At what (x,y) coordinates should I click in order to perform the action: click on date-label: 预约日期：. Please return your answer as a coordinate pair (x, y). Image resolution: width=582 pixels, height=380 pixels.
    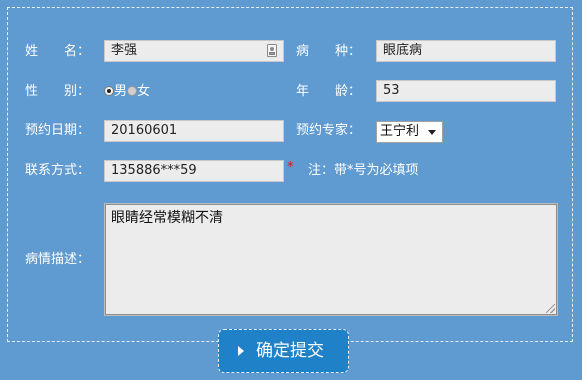
    Looking at the image, I should click on (58, 130).